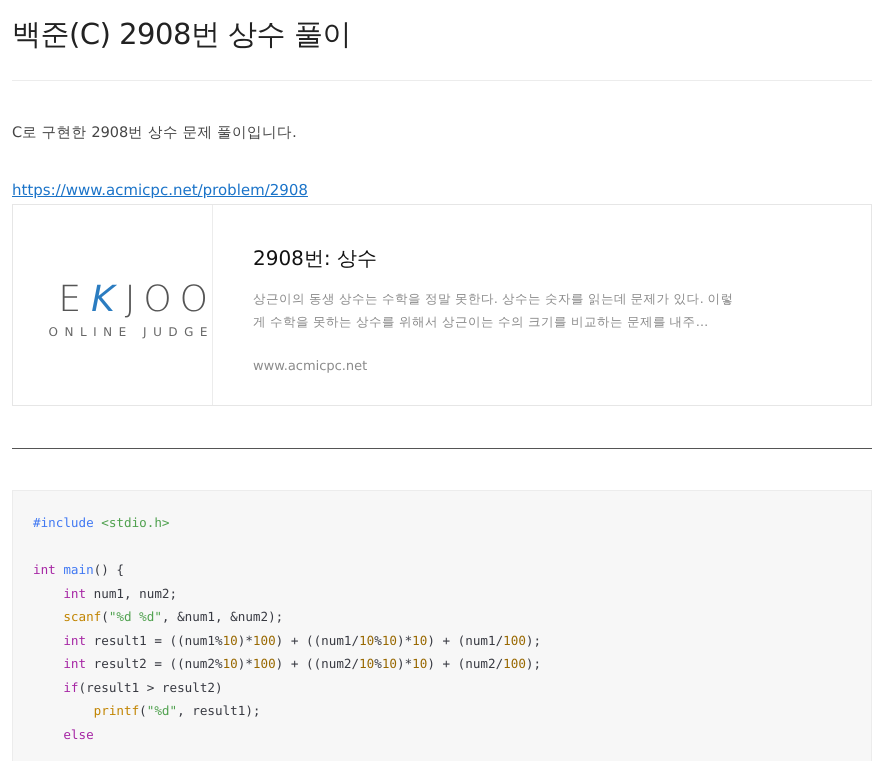 The image size is (884, 761). What do you see at coordinates (101, 523) in the screenshot?
I see `code-line: #include <stdio.h>` at bounding box center [101, 523].